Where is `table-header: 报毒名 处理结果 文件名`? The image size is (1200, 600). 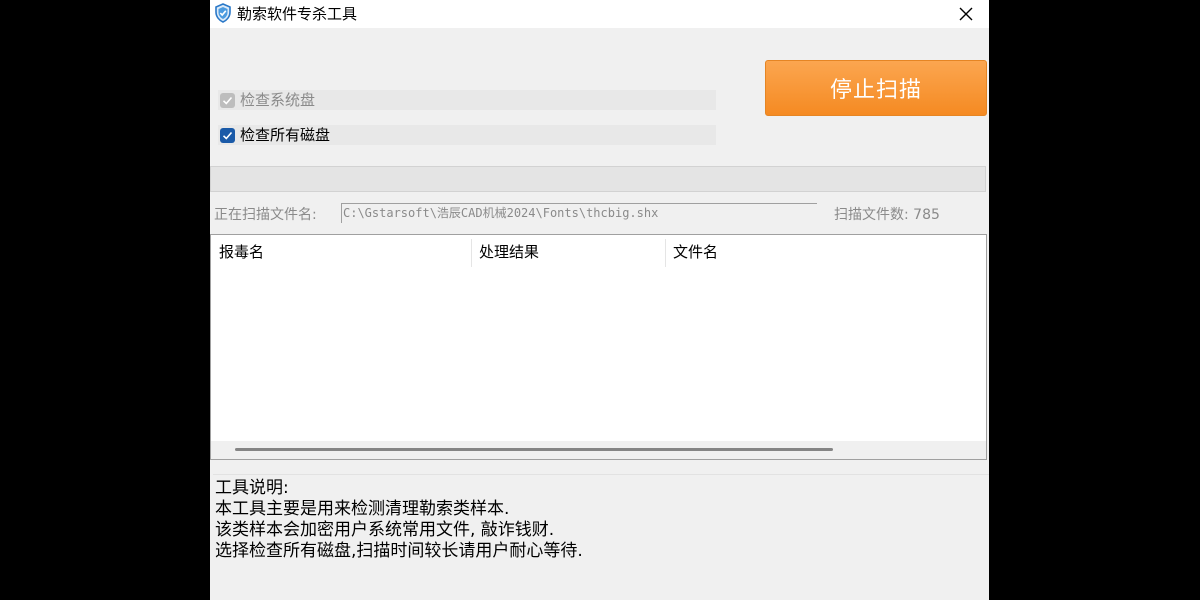
table-header: 报毒名 处理结果 文件名 is located at coordinates (598, 252).